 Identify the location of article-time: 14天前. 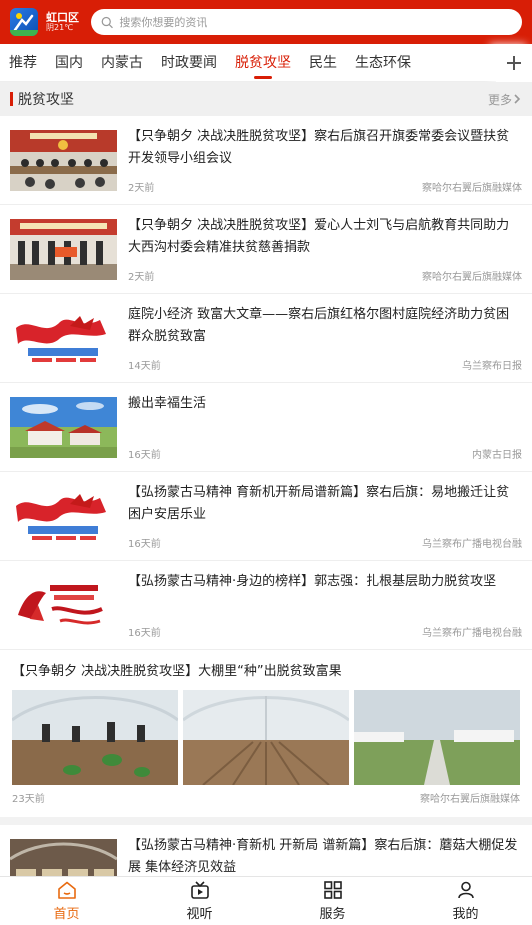
(144, 366).